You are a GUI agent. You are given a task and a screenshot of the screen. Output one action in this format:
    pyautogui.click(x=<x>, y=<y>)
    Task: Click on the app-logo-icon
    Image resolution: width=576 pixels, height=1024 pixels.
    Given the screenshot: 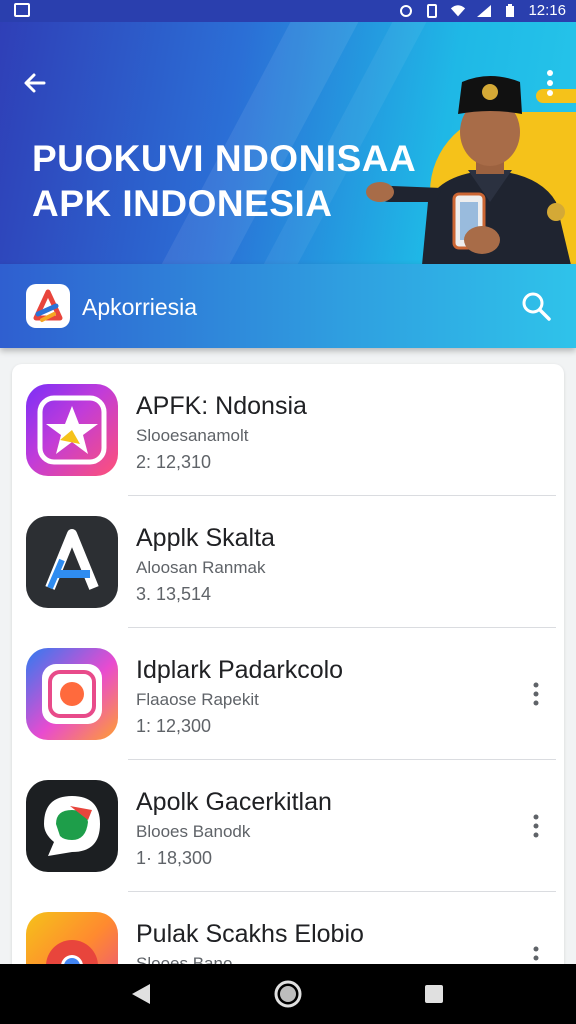 What is the action you would take?
    pyautogui.click(x=48, y=306)
    